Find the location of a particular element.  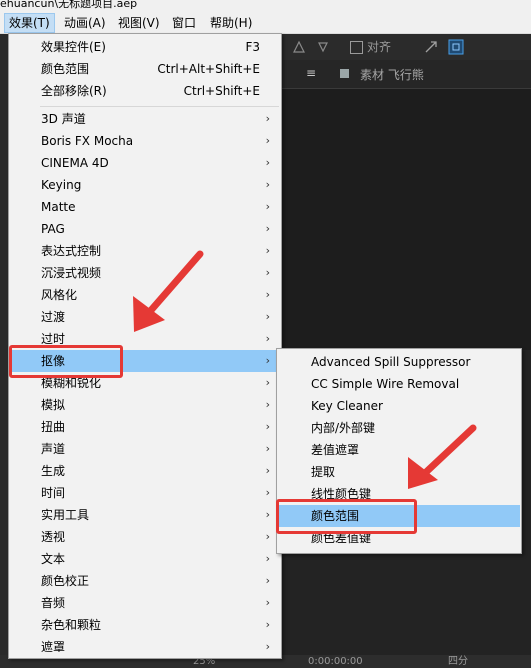

annotation-arrow-right is located at coordinates (442, 456).